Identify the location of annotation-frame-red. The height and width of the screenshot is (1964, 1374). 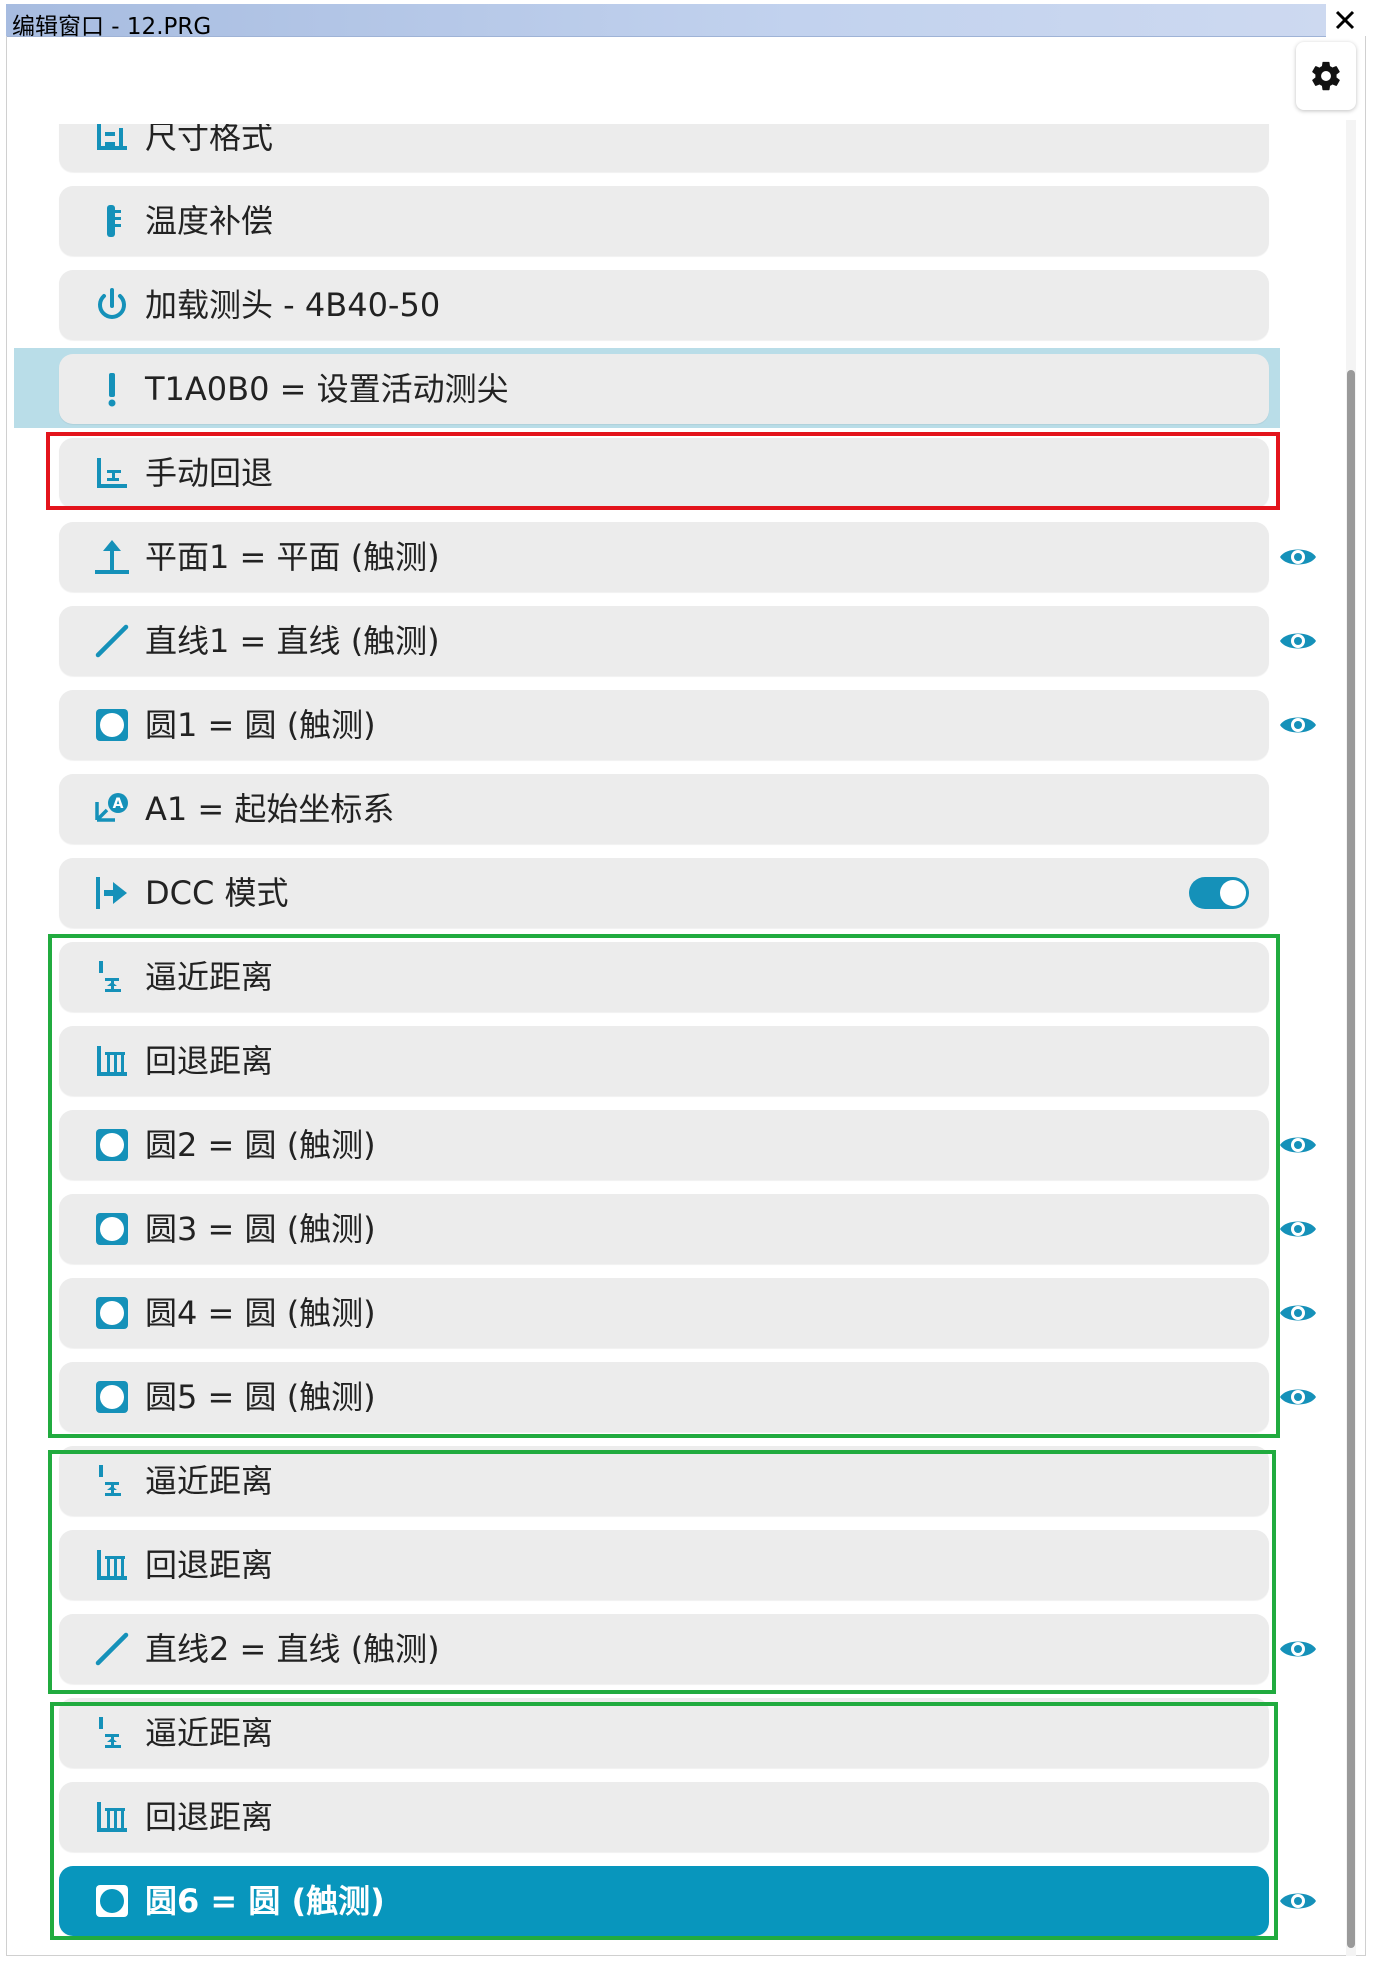
(663, 471).